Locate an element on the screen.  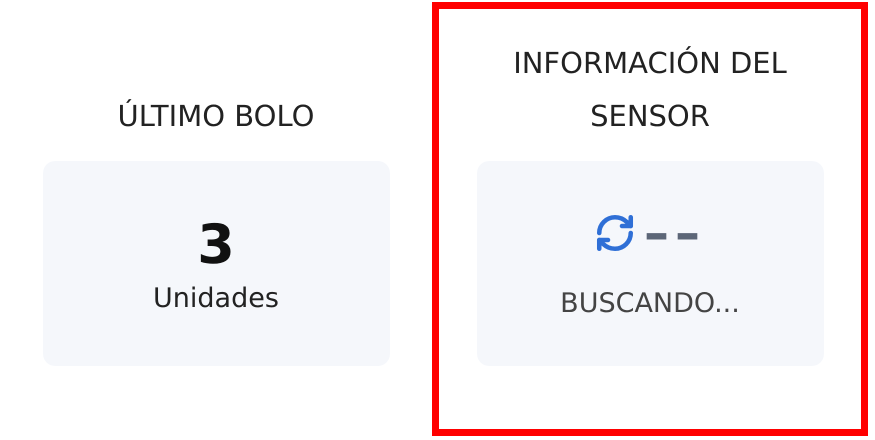
sensor-value: –– is located at coordinates (675, 233).